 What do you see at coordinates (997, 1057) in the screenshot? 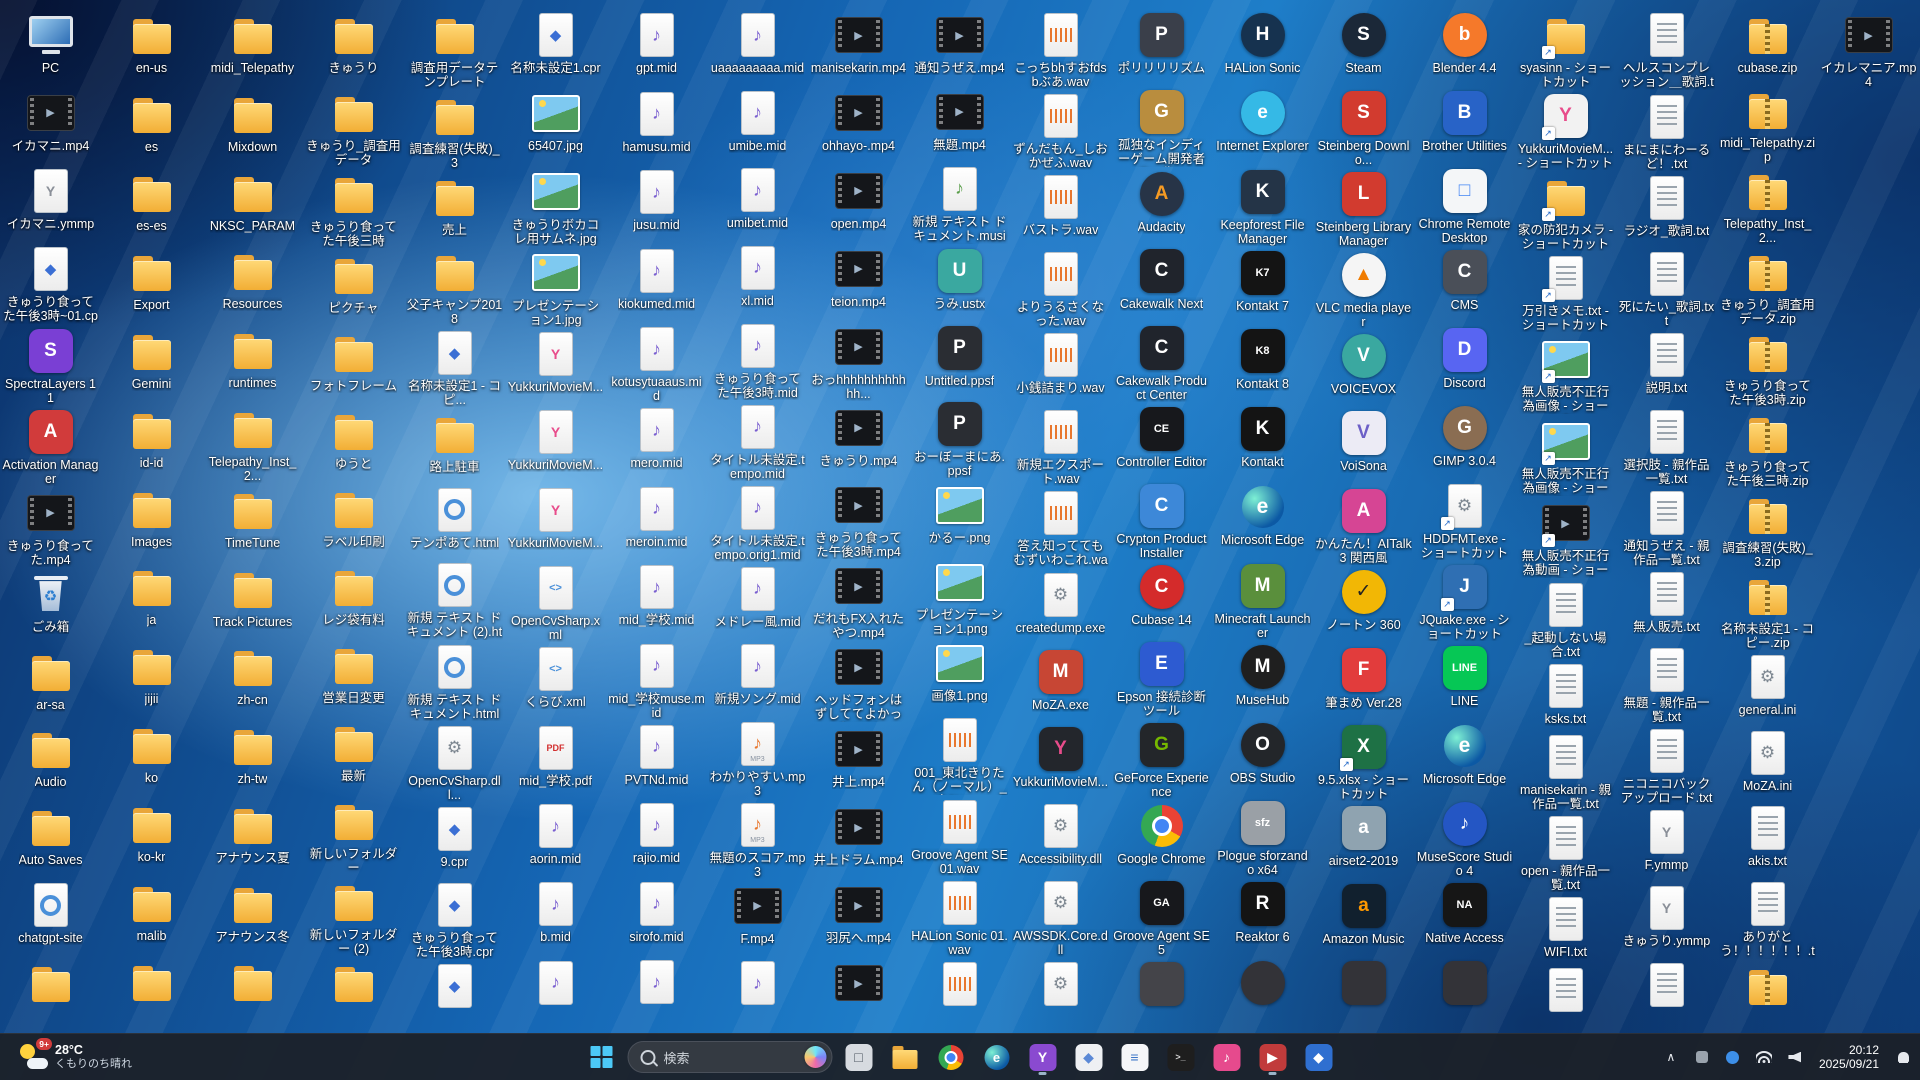
I see `edge: e` at bounding box center [997, 1057].